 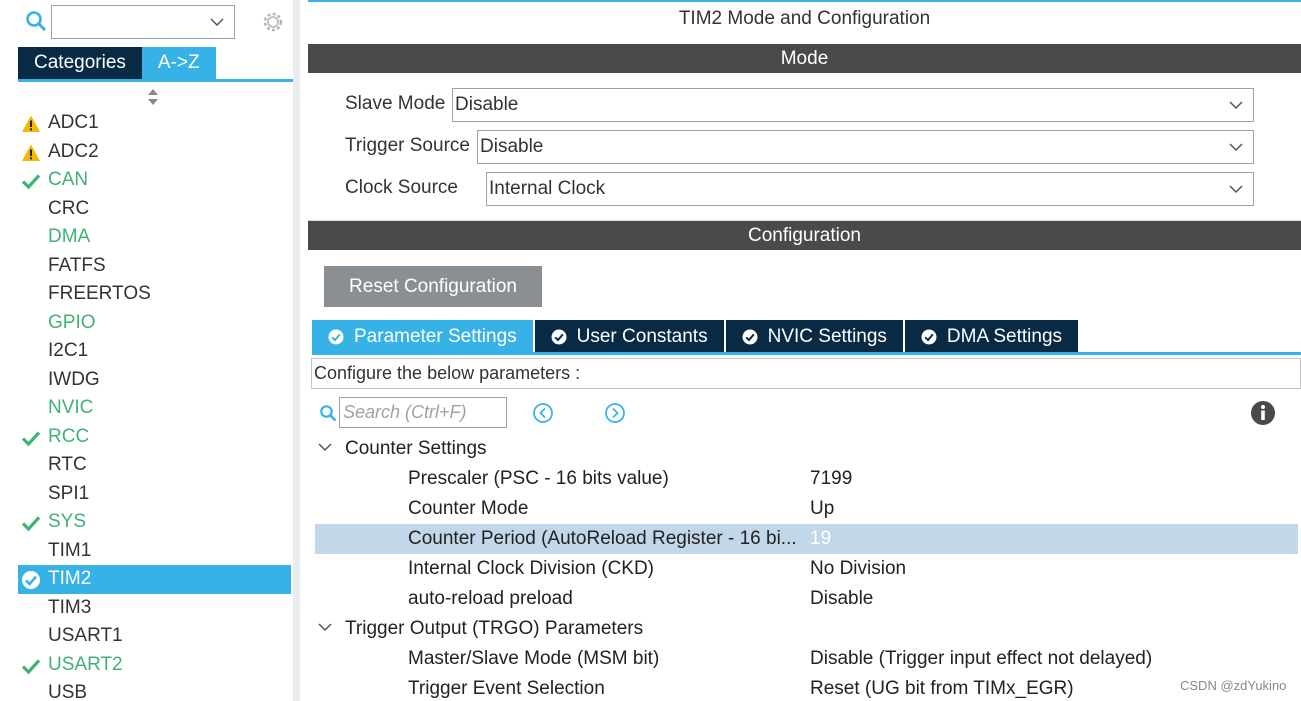 I want to click on group-counter-settings: Counter Settings, so click(x=402, y=449).